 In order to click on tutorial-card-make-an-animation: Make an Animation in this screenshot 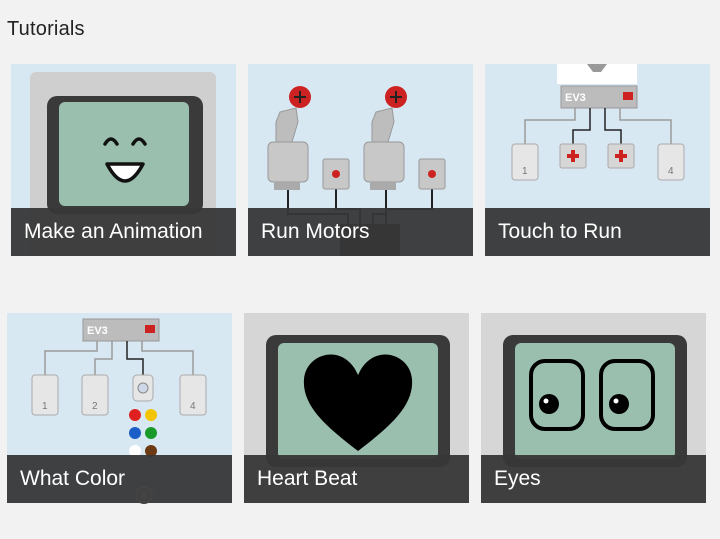, I will do `click(123, 160)`.